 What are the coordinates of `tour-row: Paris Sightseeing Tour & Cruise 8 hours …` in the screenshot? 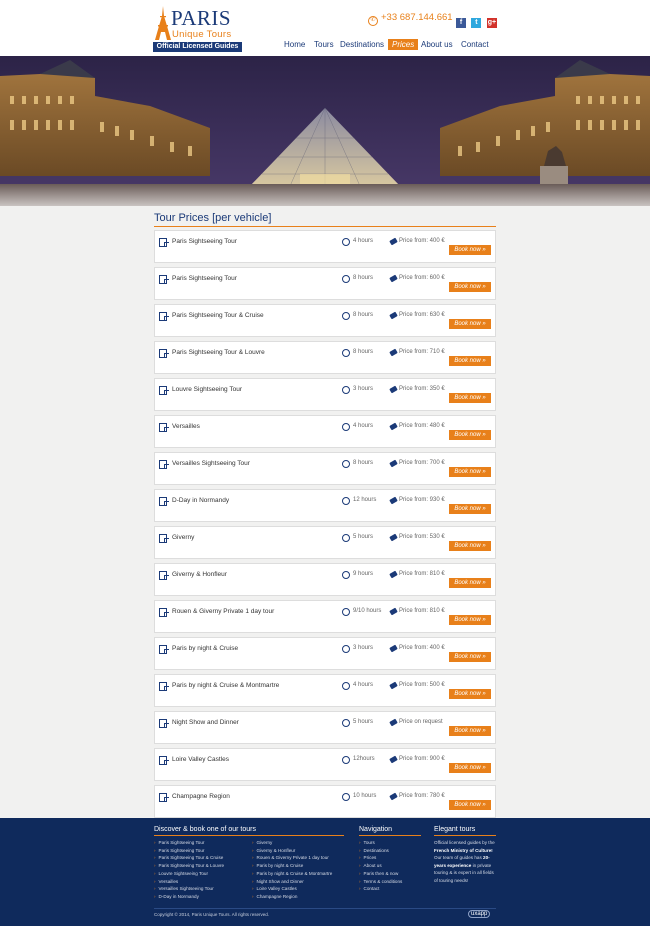 It's located at (325, 320).